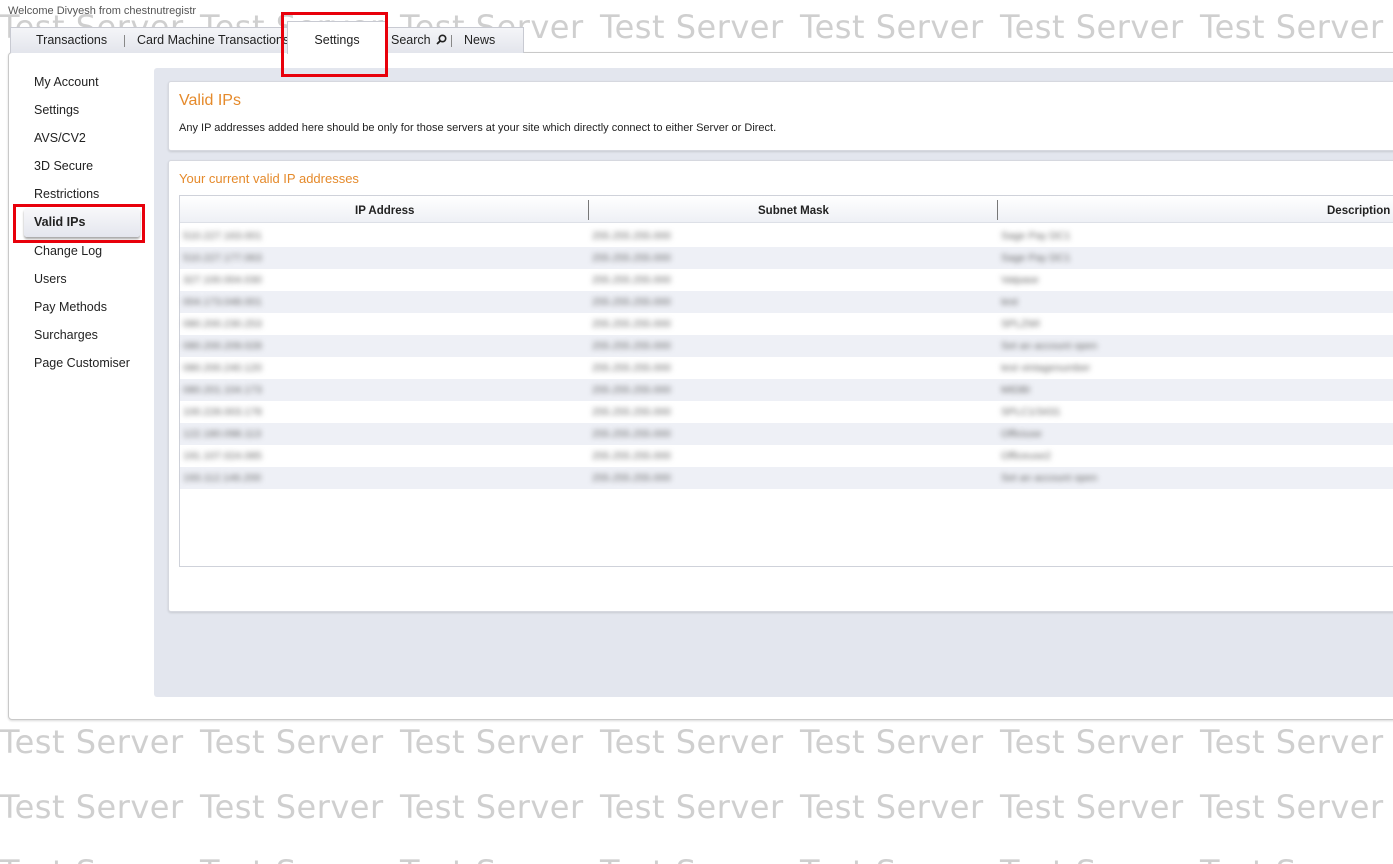 The image size is (1393, 864). What do you see at coordinates (222, 390) in the screenshot?
I see `ip-address-cell: 080.201.104.173` at bounding box center [222, 390].